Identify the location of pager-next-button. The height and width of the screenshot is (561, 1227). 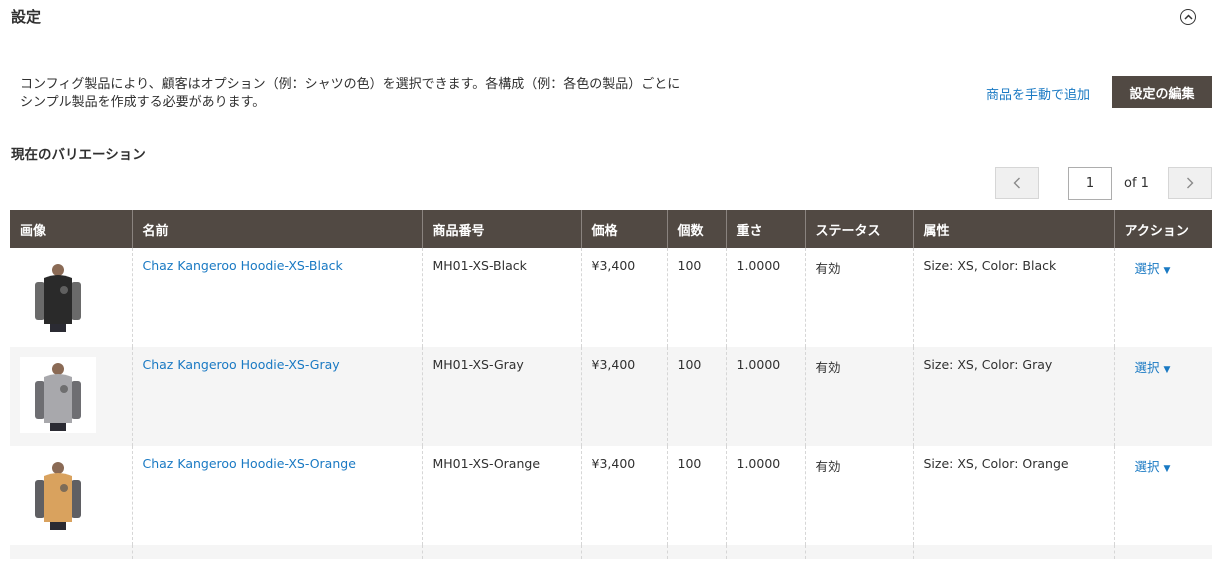
(1190, 183).